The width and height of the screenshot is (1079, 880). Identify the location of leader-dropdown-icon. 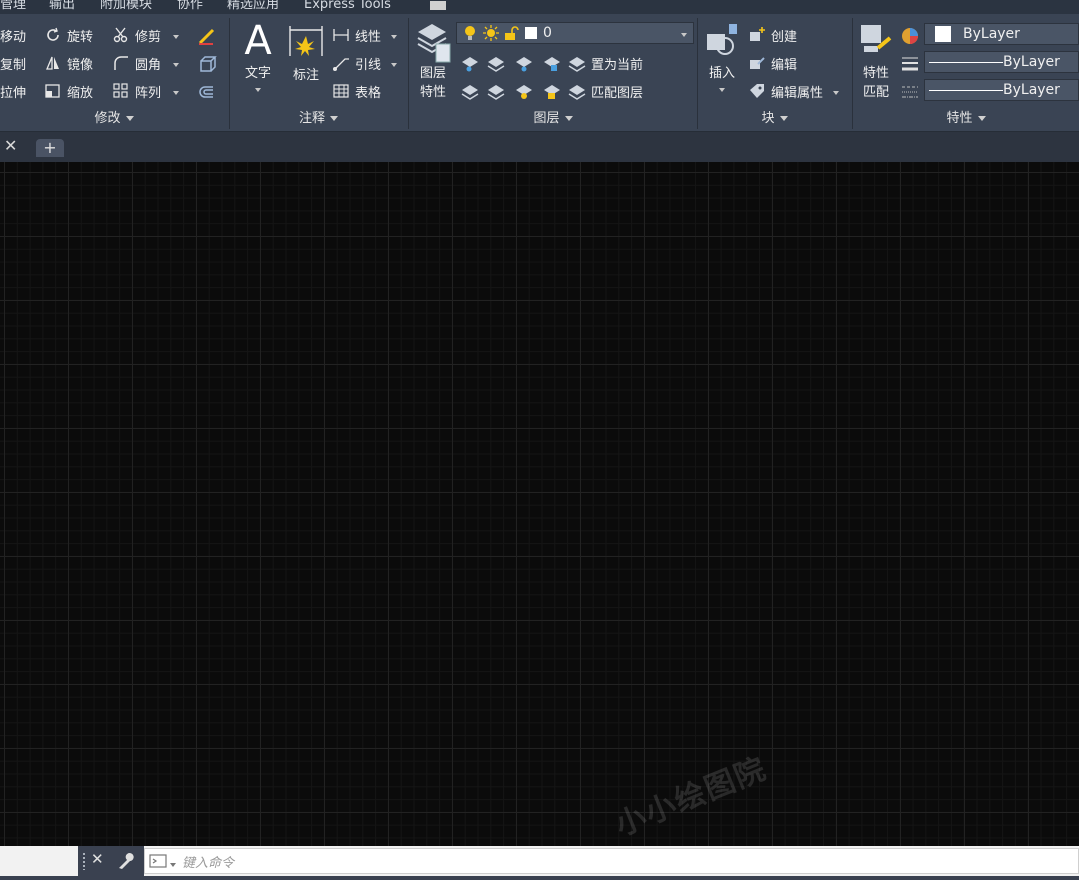
(394, 63).